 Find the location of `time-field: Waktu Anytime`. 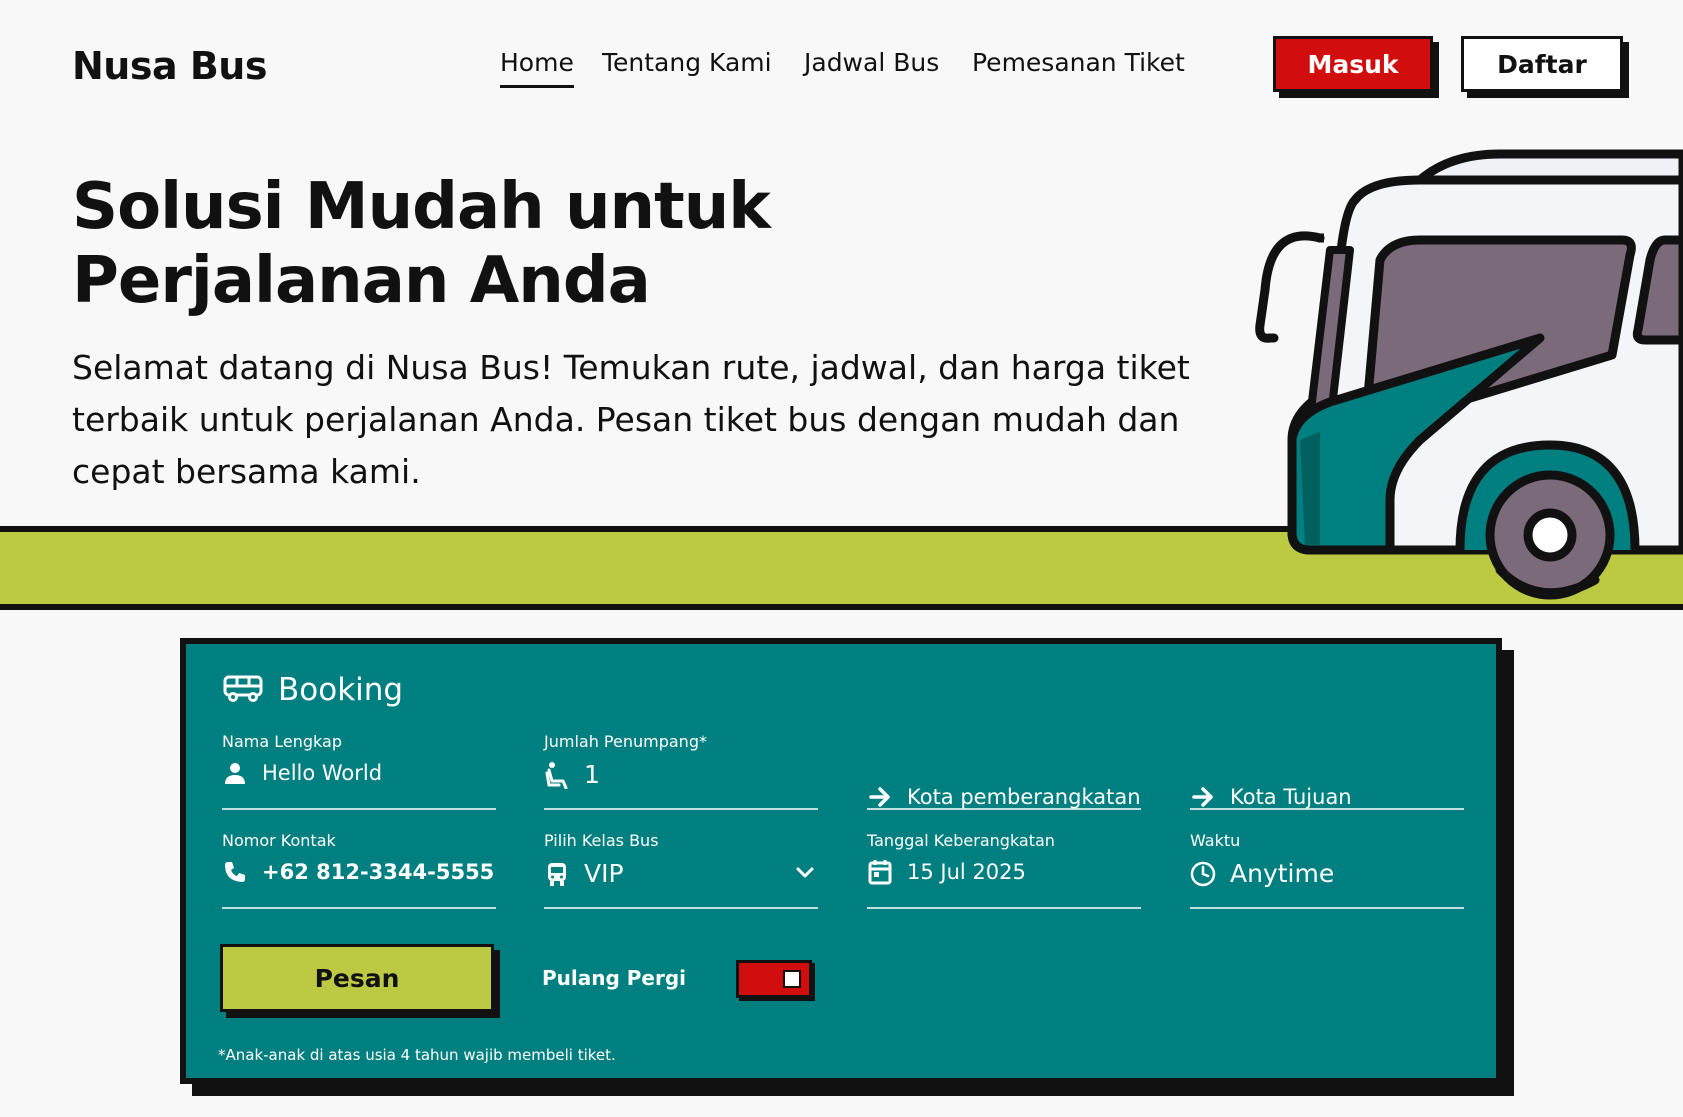

time-field: Waktu Anytime is located at coordinates (1327, 870).